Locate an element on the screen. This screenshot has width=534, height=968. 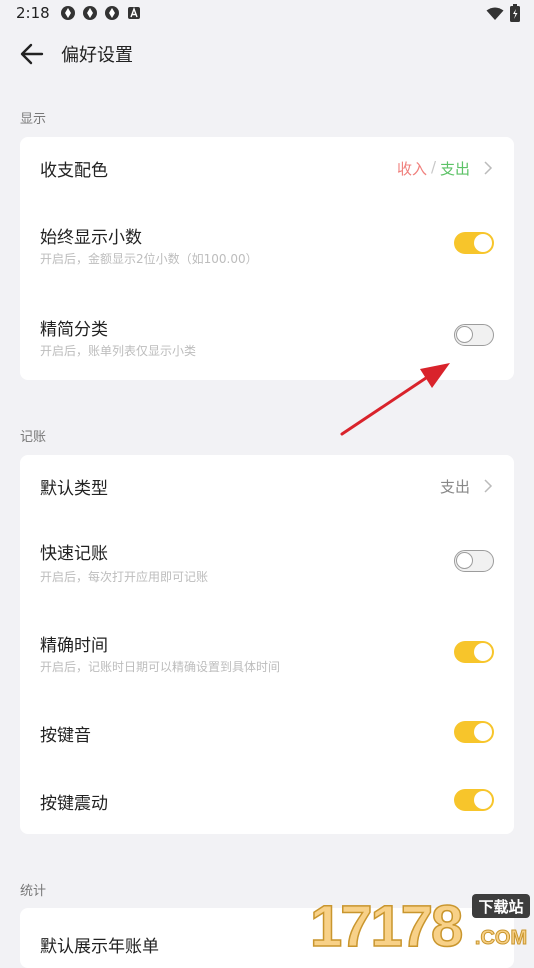
row-title: 收支配色 is located at coordinates (74, 171).